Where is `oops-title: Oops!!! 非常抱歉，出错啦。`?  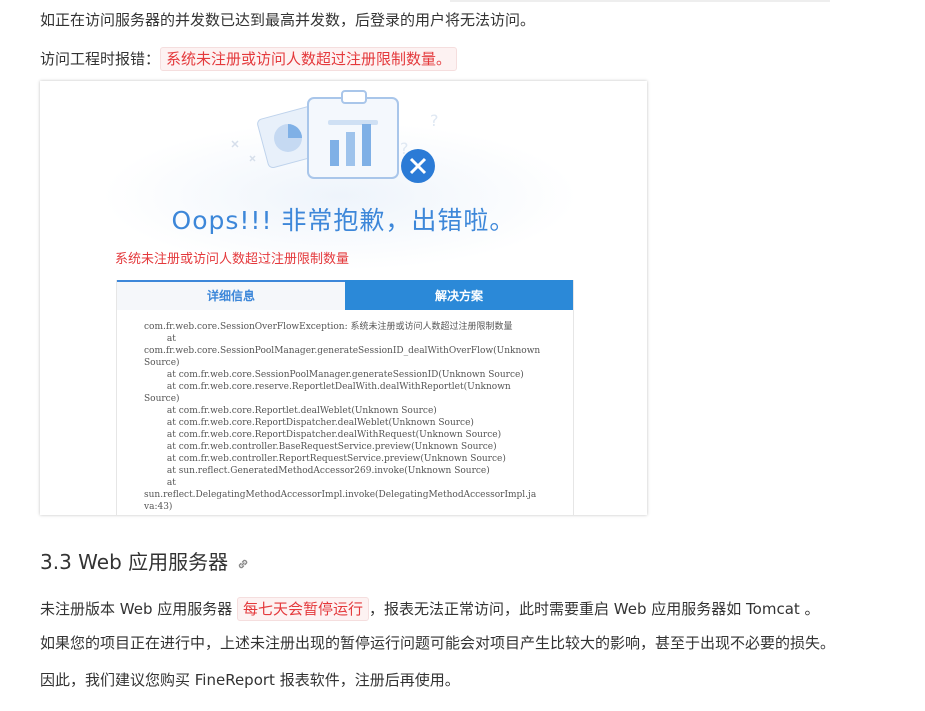
oops-title: Oops!!! 非常抱歉，出错啦。 is located at coordinates (343, 220).